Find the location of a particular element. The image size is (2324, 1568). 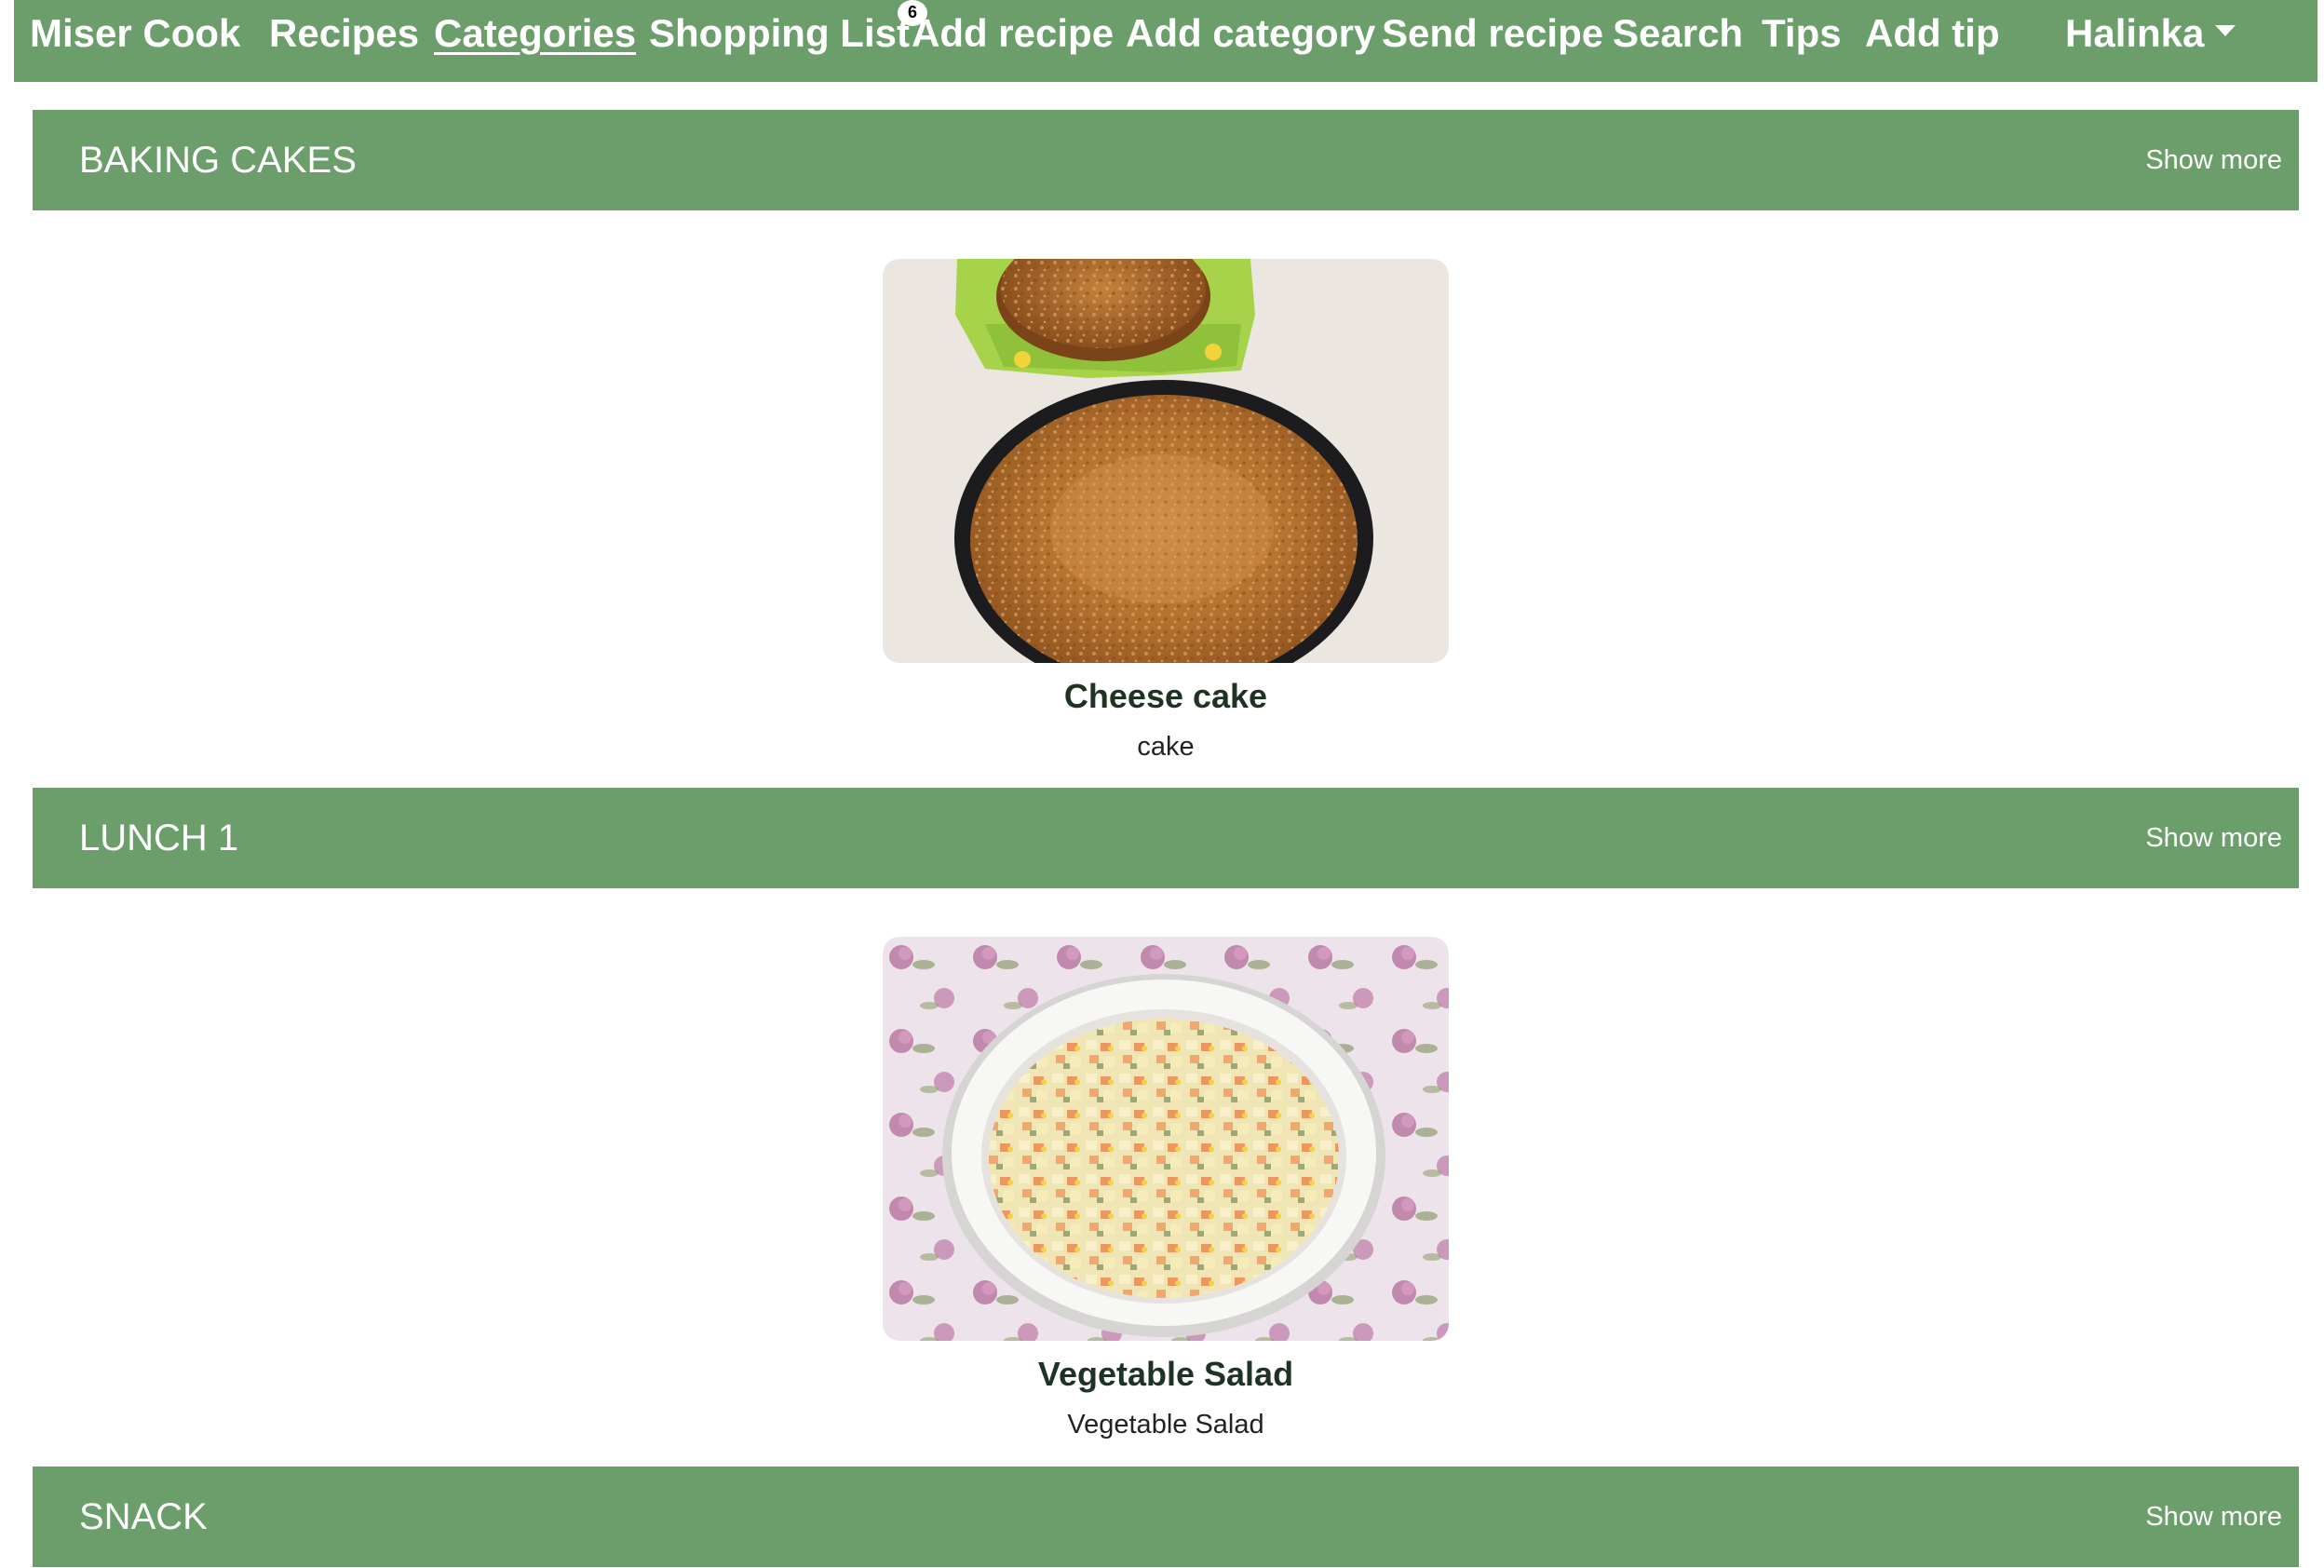

brand-link: Miser Cook is located at coordinates (135, 34).